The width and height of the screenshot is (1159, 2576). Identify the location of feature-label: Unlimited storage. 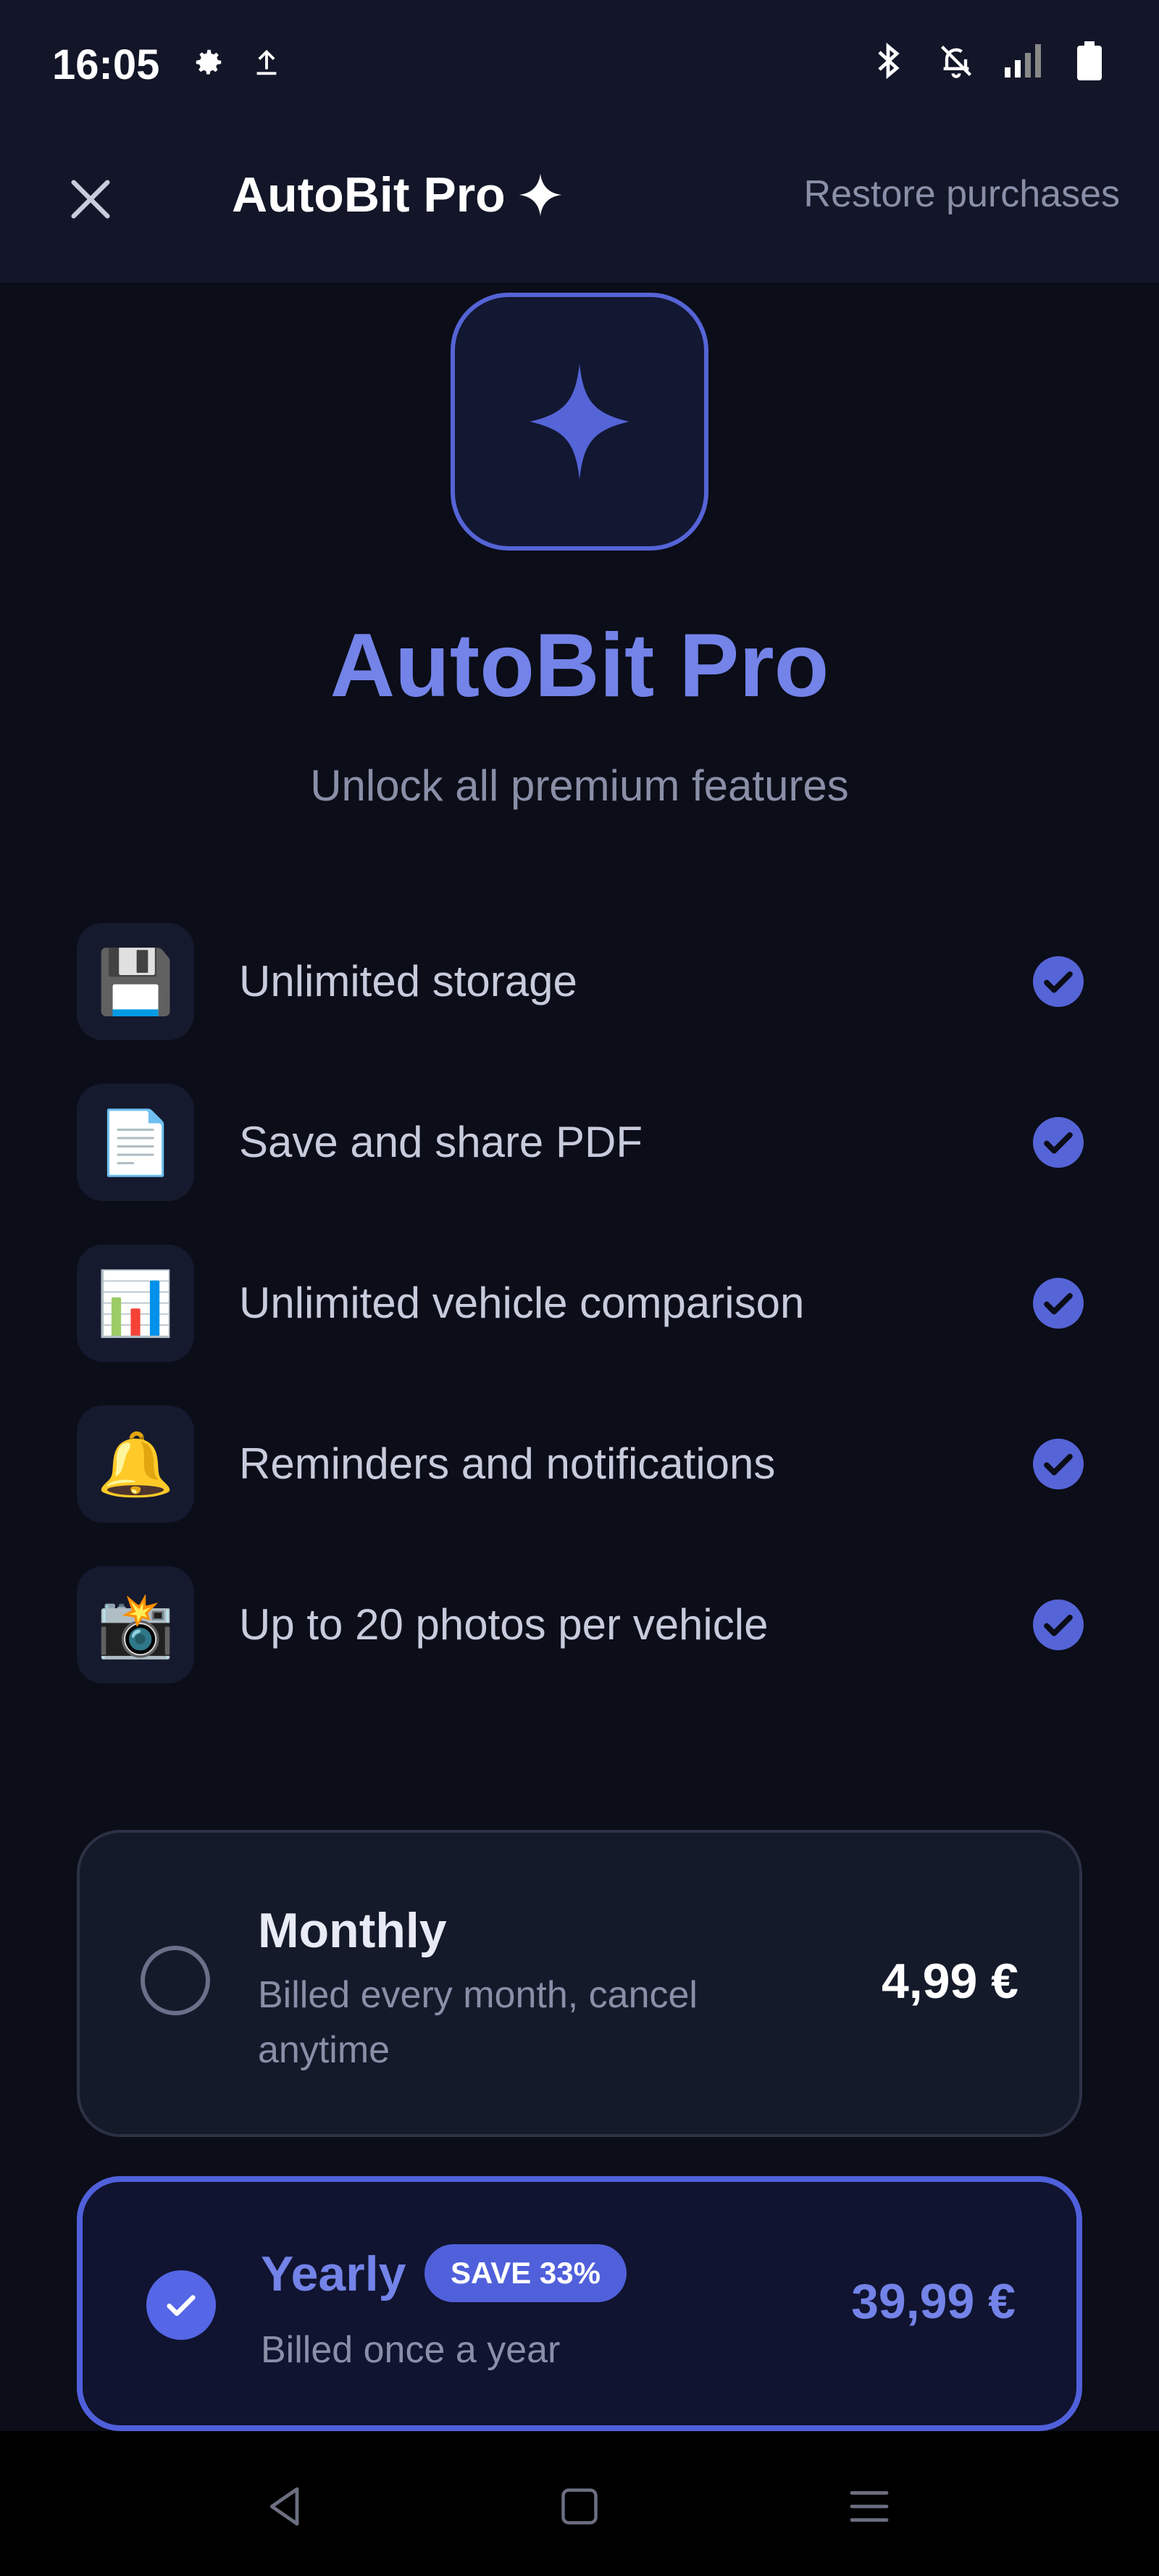
(408, 981).